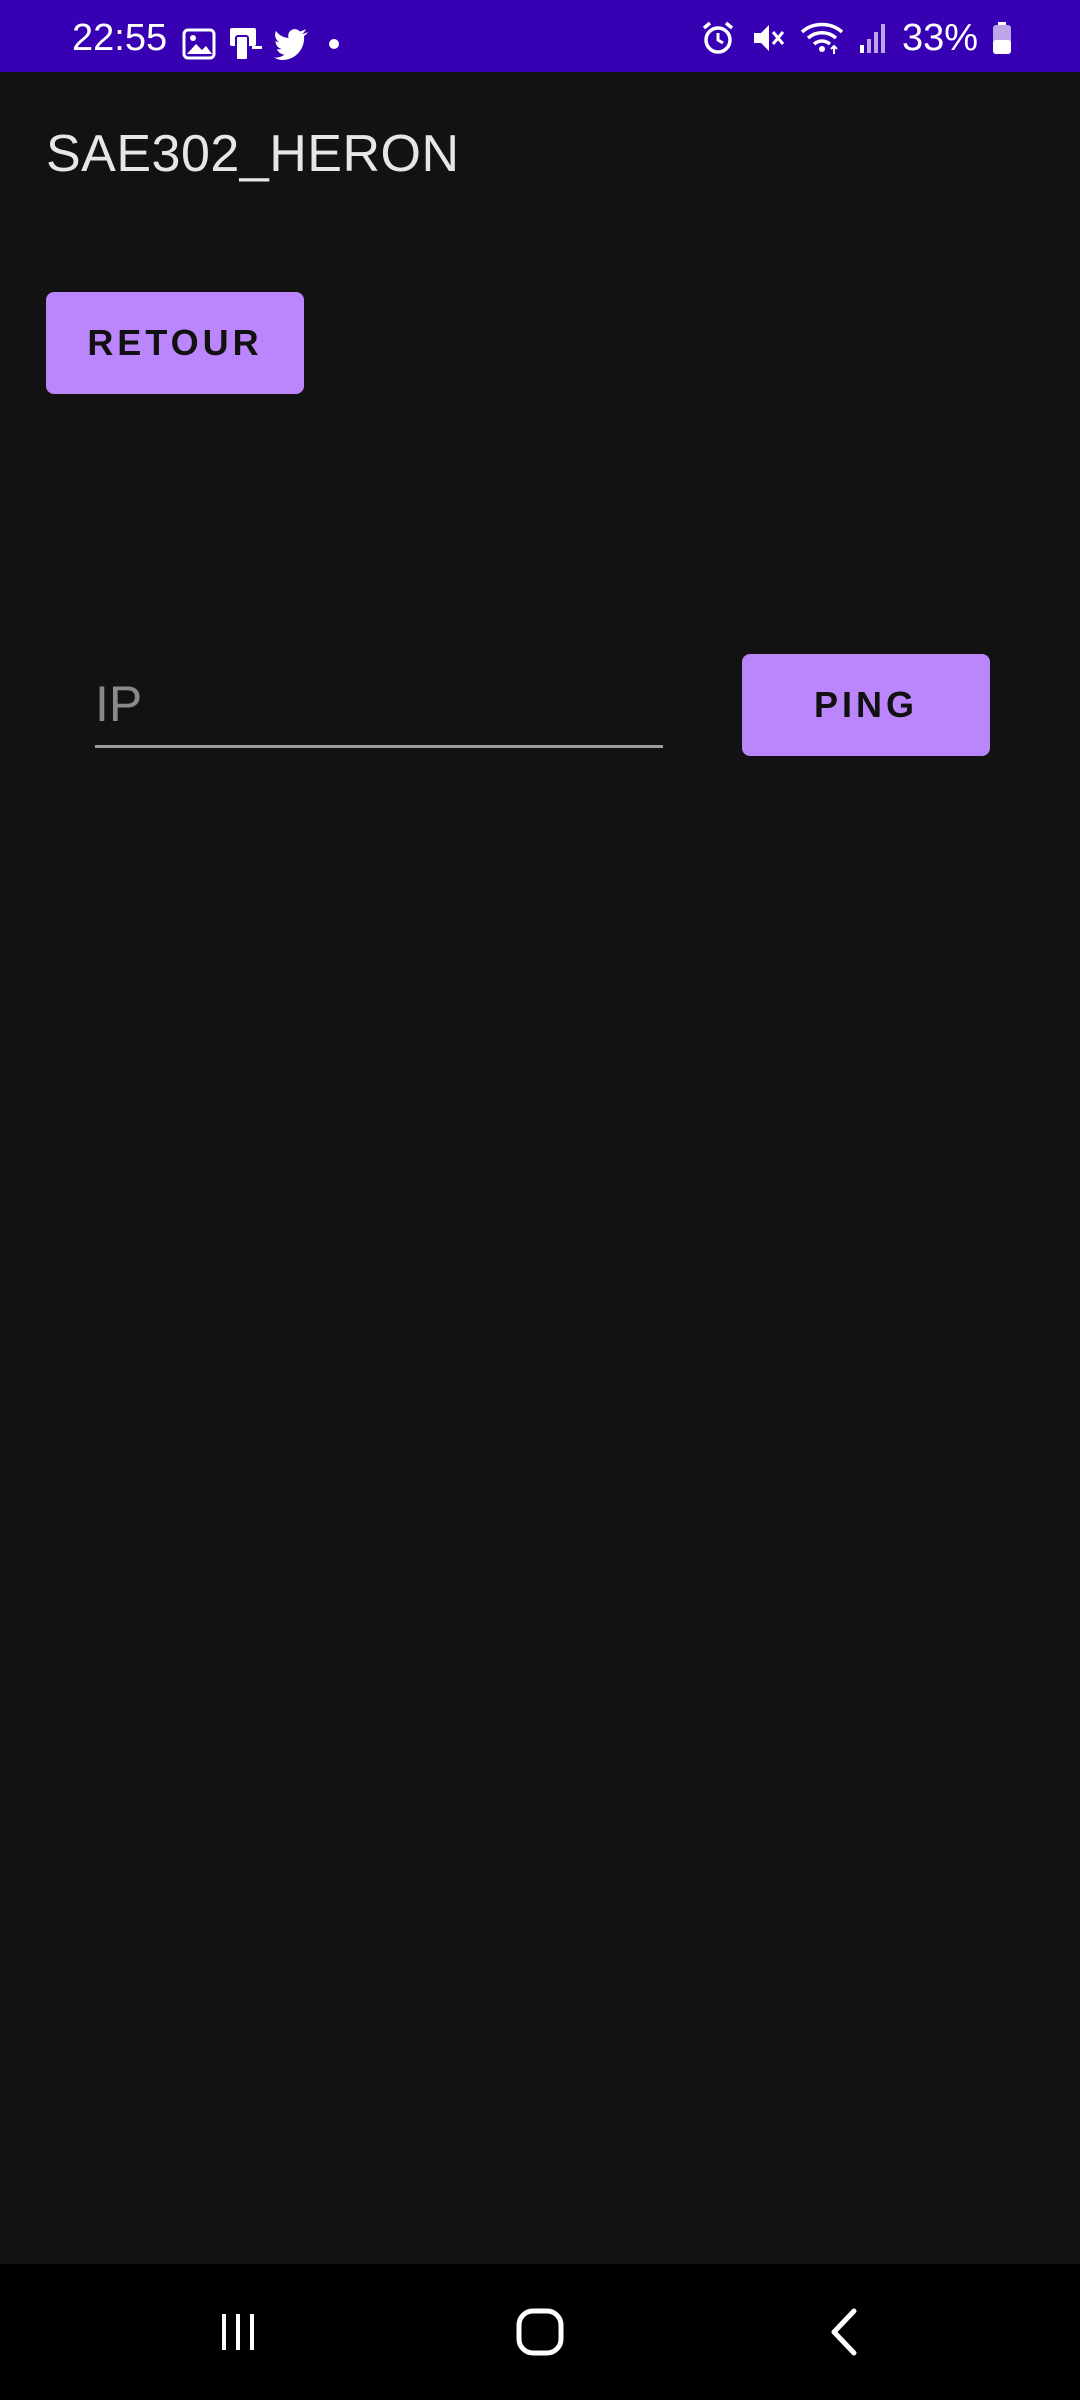 The height and width of the screenshot is (2400, 1080). What do you see at coordinates (866, 705) in the screenshot?
I see `ping-button: PING` at bounding box center [866, 705].